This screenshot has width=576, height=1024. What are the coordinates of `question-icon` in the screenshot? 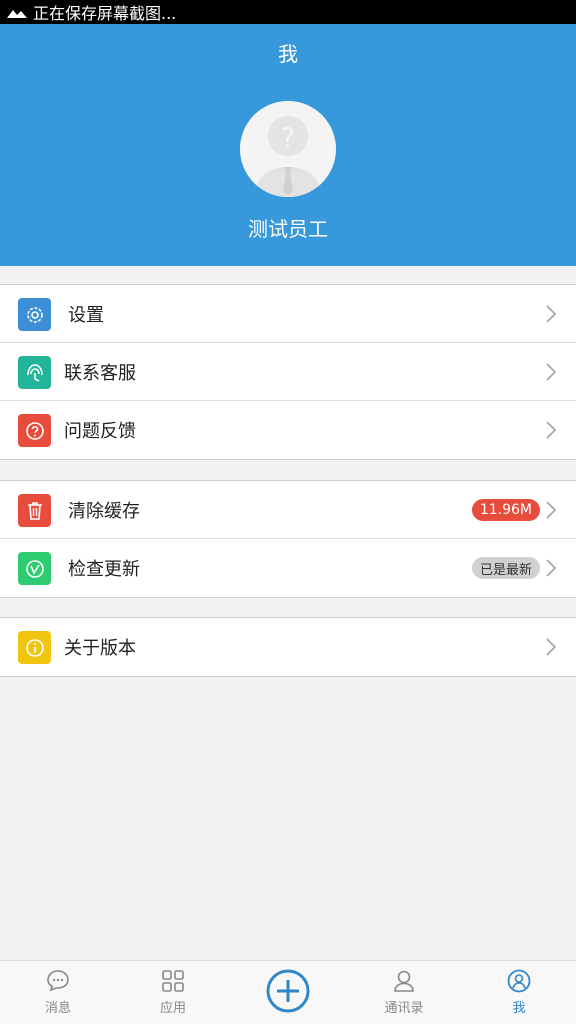 It's located at (34, 430).